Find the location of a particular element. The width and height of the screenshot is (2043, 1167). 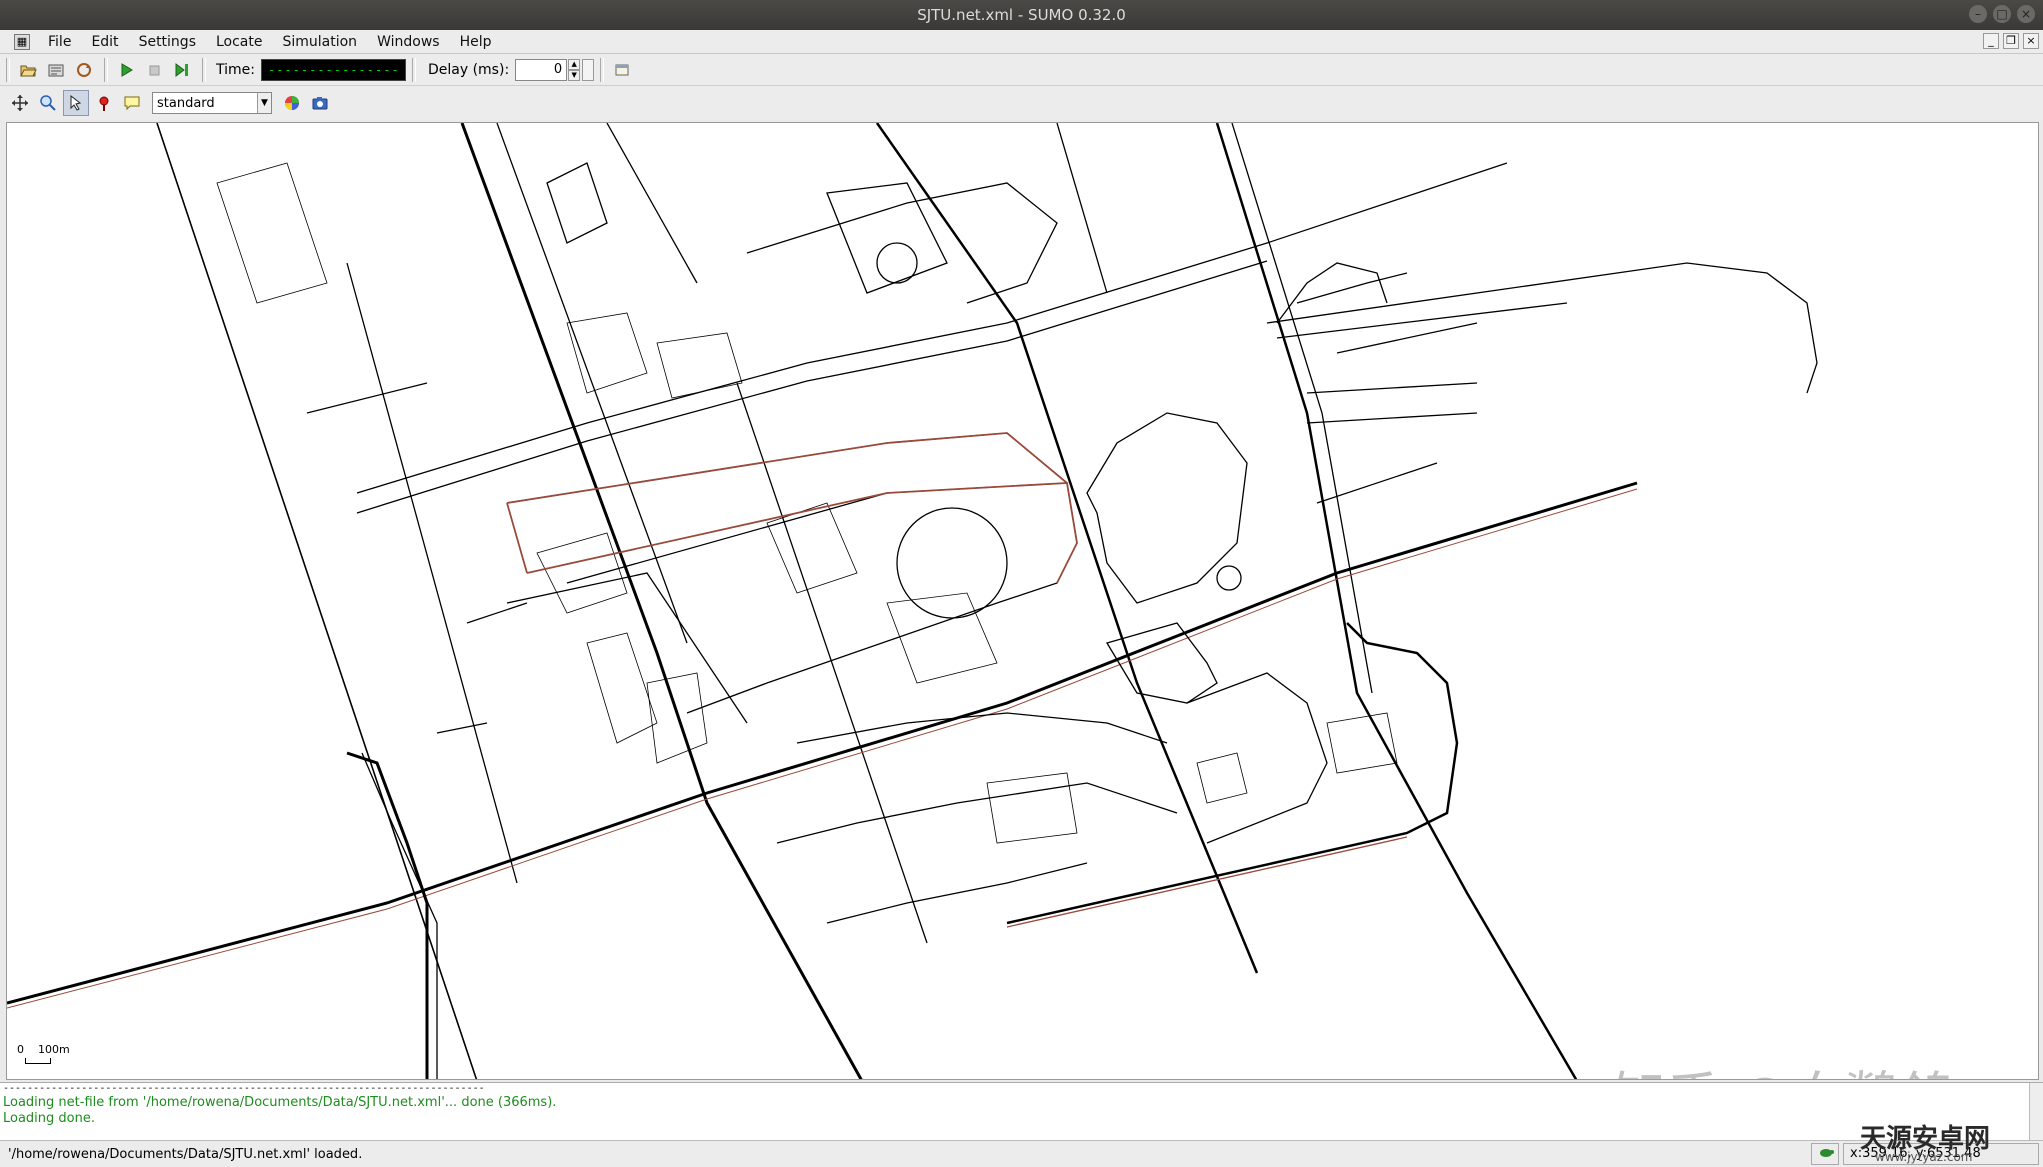

tooltip-icon is located at coordinates (132, 103).